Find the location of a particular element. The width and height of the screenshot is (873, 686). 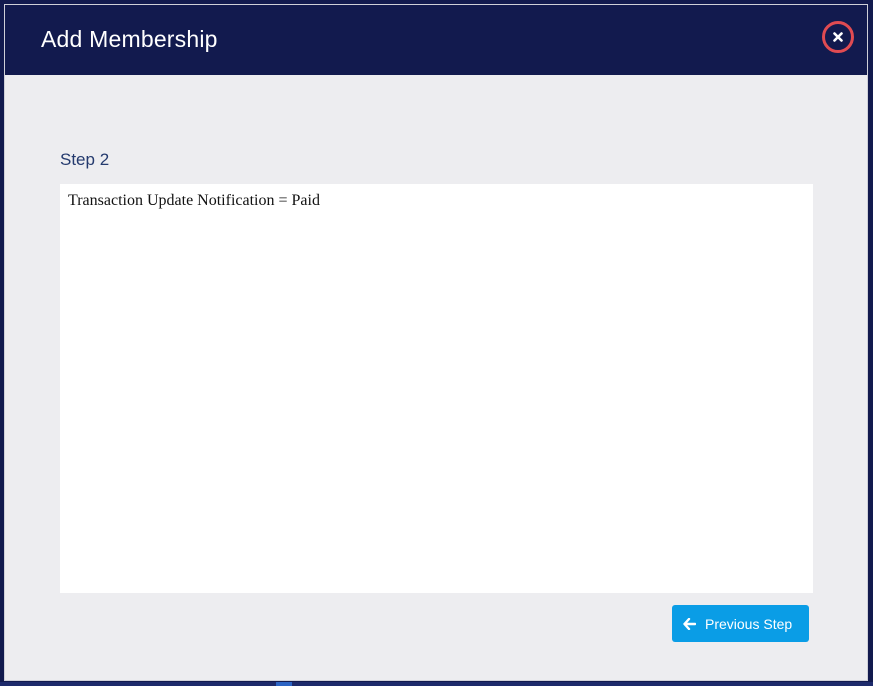

backdrop-strip is located at coordinates (436, 684).